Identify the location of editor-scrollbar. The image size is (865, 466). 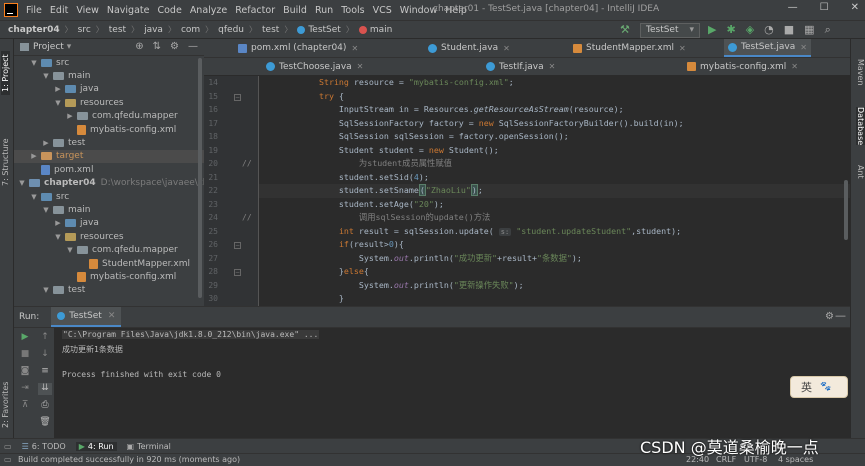
(846, 210).